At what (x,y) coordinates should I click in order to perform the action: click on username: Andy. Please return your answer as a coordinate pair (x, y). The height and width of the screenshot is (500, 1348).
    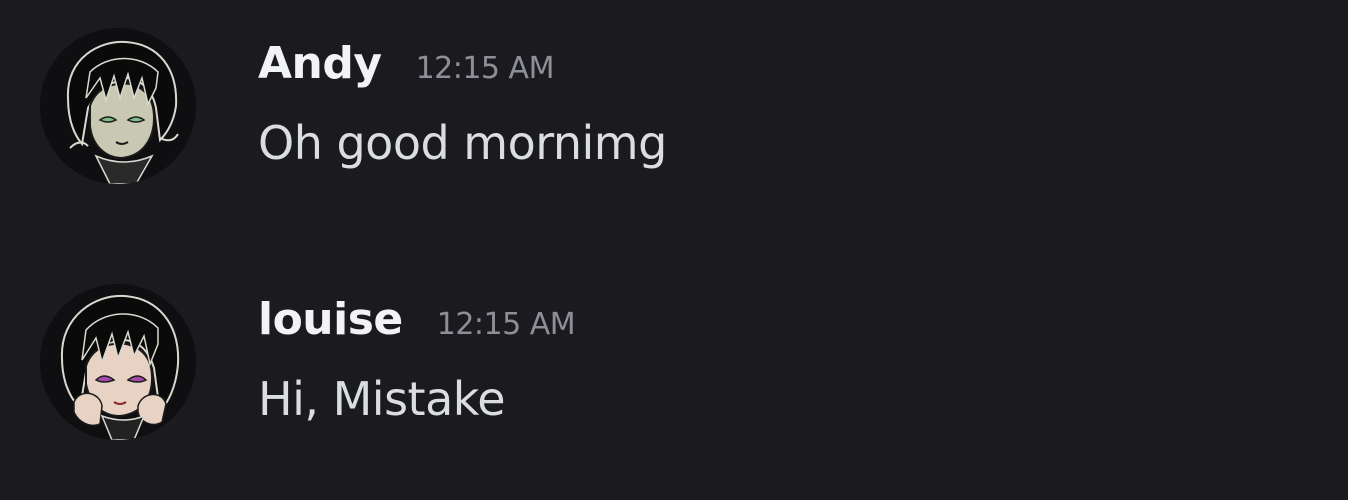
    Looking at the image, I should click on (320, 63).